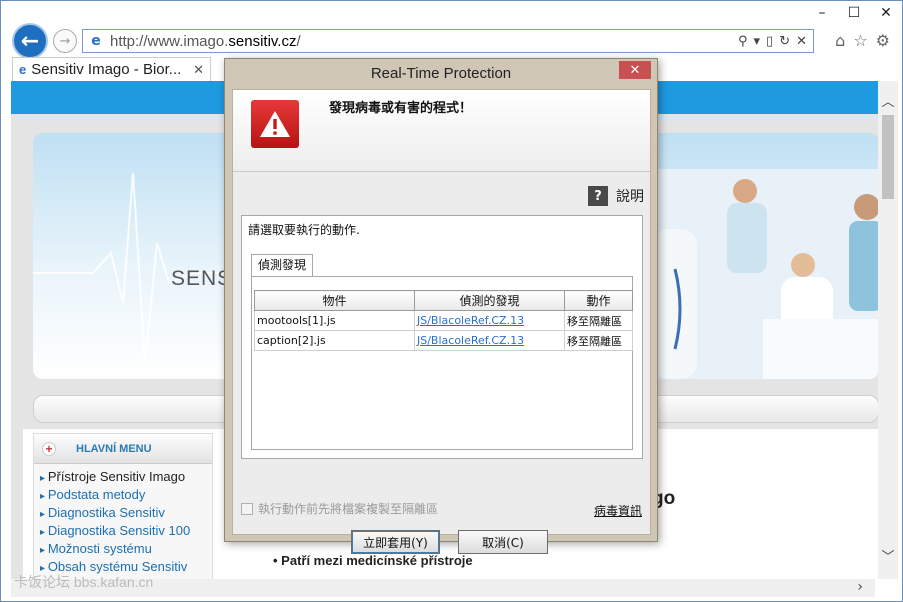 Image resolution: width=903 pixels, height=602 pixels. Describe the element at coordinates (888, 555) in the screenshot. I see `scroll-down-icon: ﹀` at that location.